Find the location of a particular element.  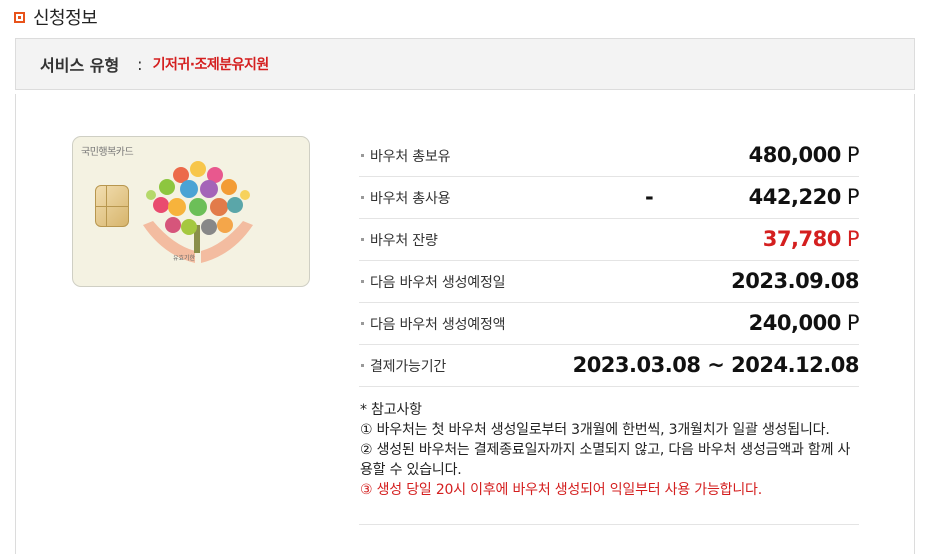

happiness-card-icon: 국민행복카드 유효기한 is located at coordinates (191, 211).